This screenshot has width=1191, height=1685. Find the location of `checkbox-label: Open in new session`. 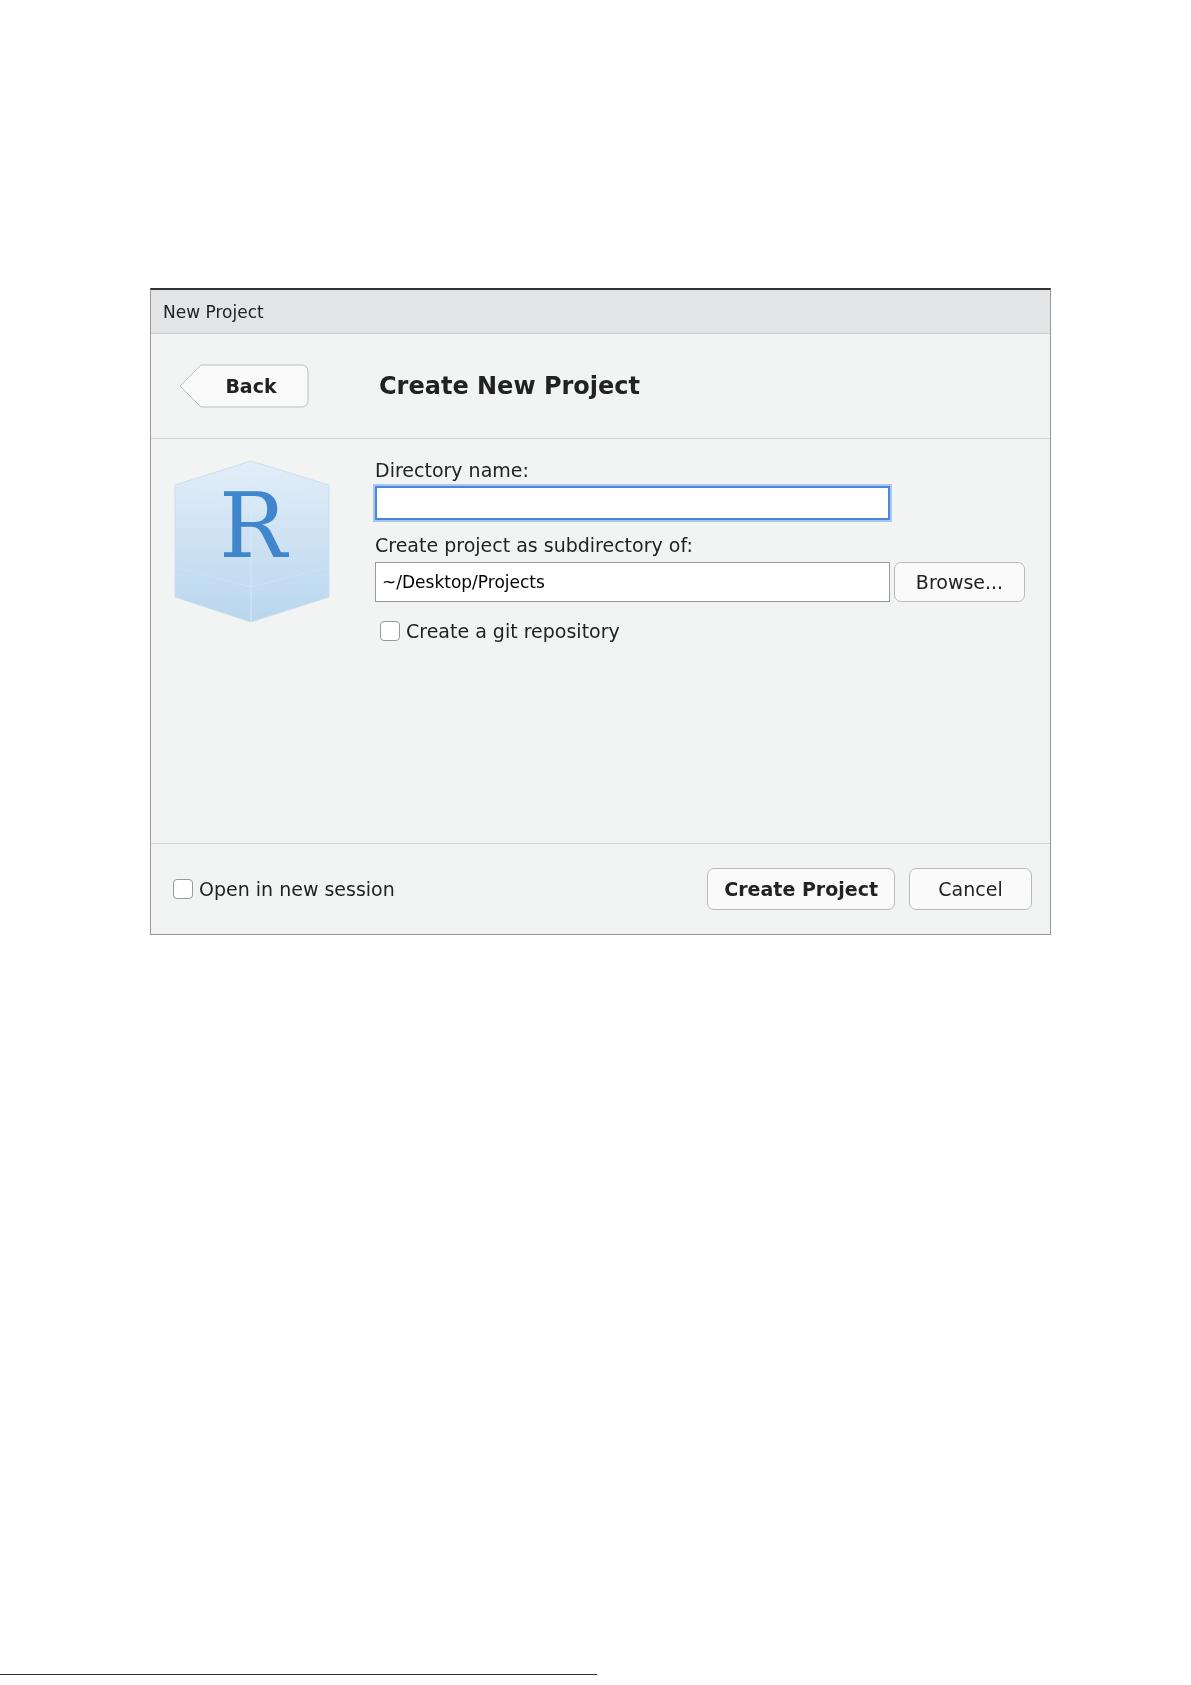

checkbox-label: Open in new session is located at coordinates (297, 889).